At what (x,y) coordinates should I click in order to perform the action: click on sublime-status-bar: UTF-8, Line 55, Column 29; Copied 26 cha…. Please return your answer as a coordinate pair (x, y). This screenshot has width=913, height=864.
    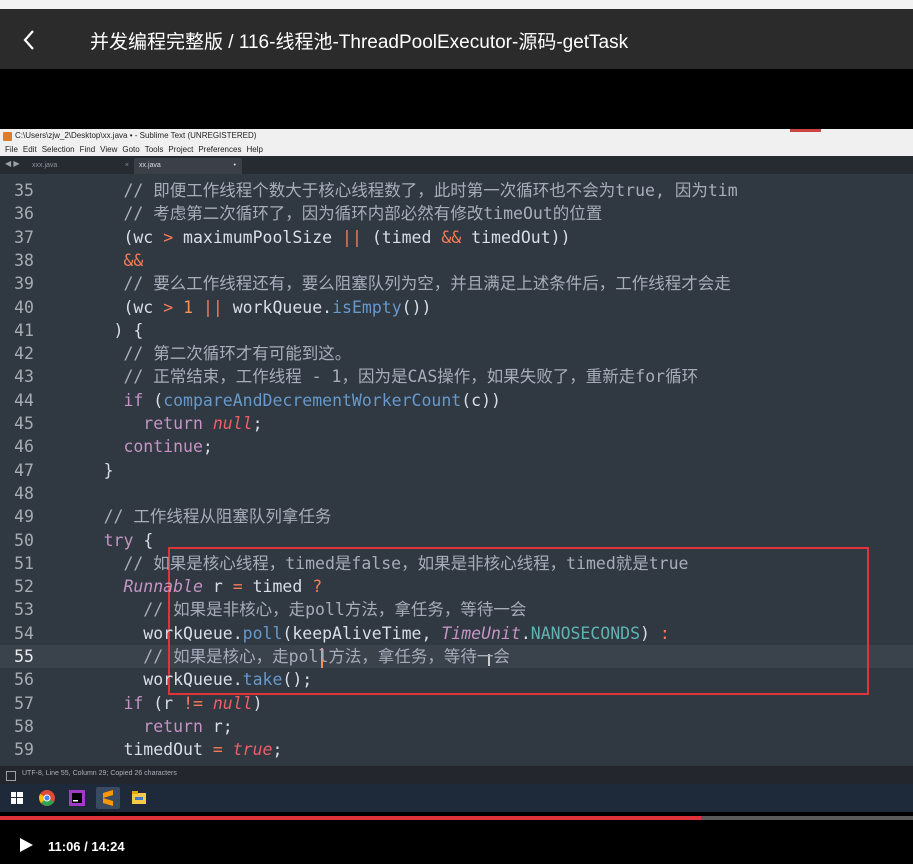
    Looking at the image, I should click on (456, 775).